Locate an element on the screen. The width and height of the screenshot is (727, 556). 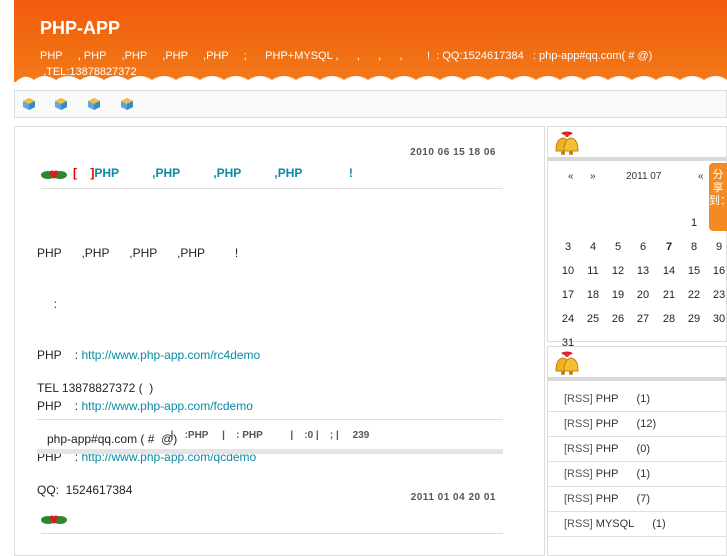
prev-year-link: « is located at coordinates (571, 176).